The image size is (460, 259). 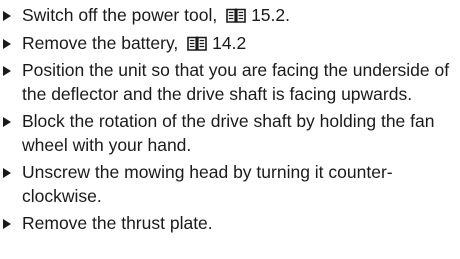 What do you see at coordinates (117, 223) in the screenshot?
I see `step-text: Remove the thrust plate.` at bounding box center [117, 223].